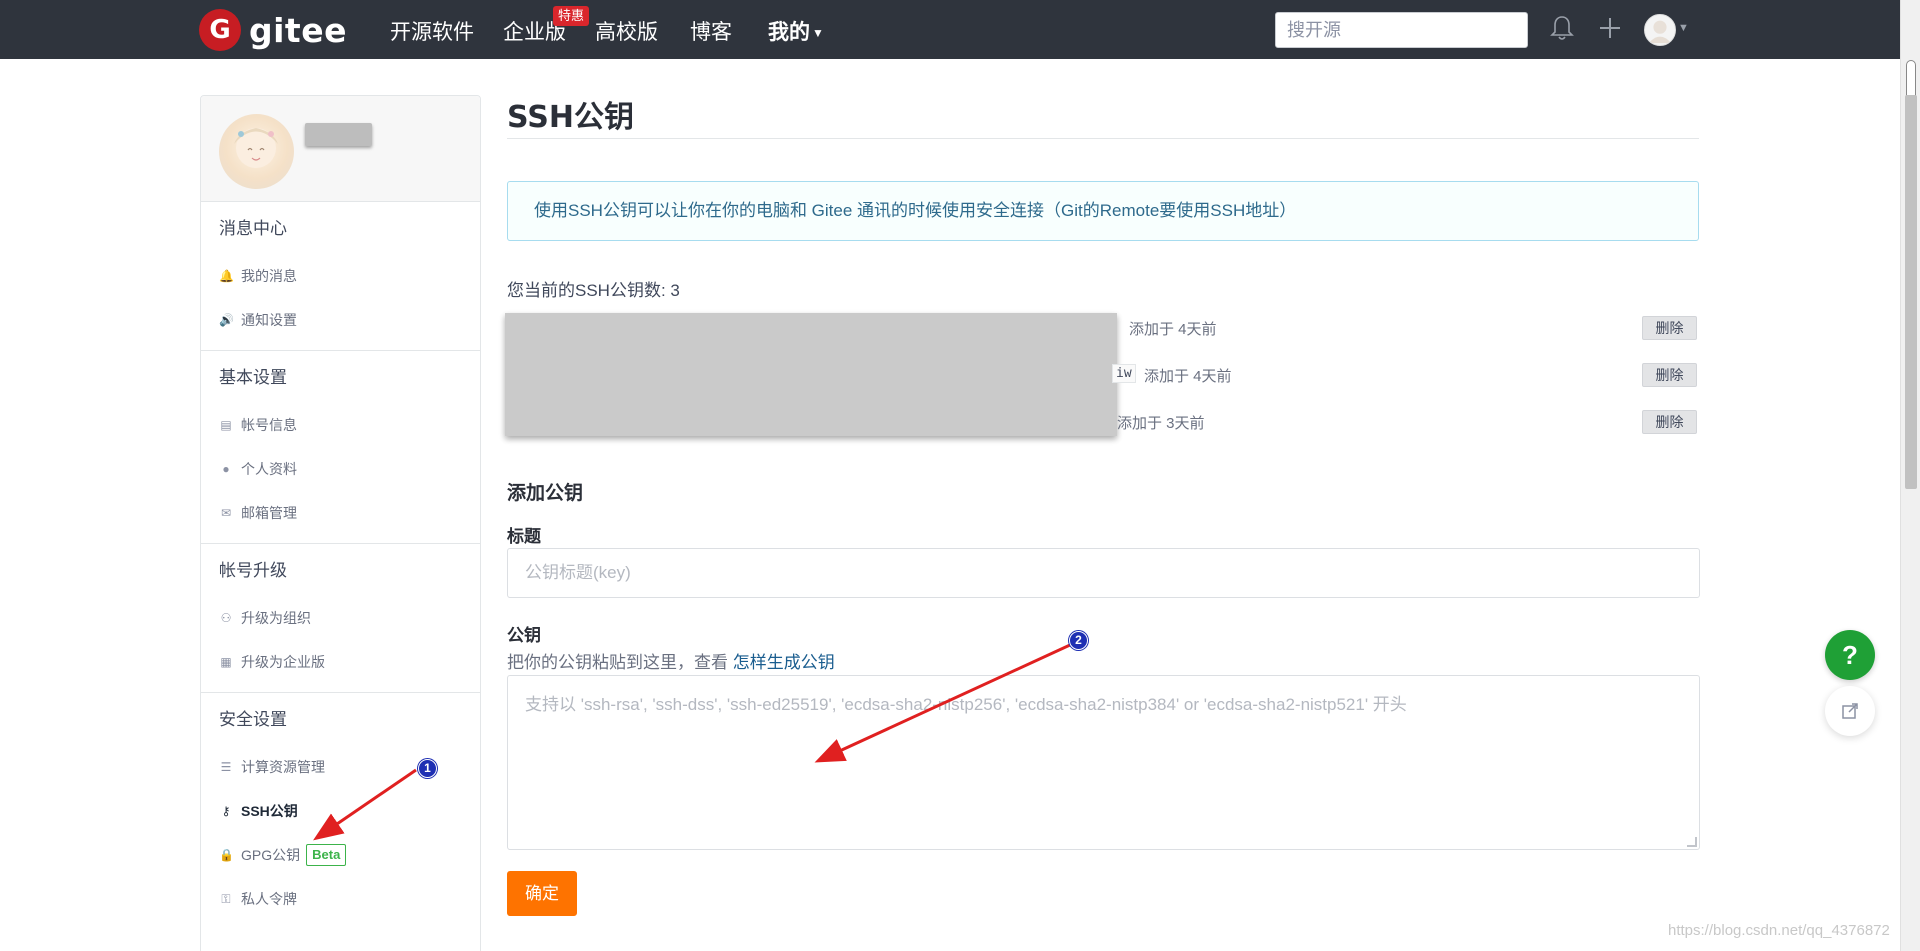 The image size is (1920, 951). I want to click on user-icon: ●, so click(226, 469).